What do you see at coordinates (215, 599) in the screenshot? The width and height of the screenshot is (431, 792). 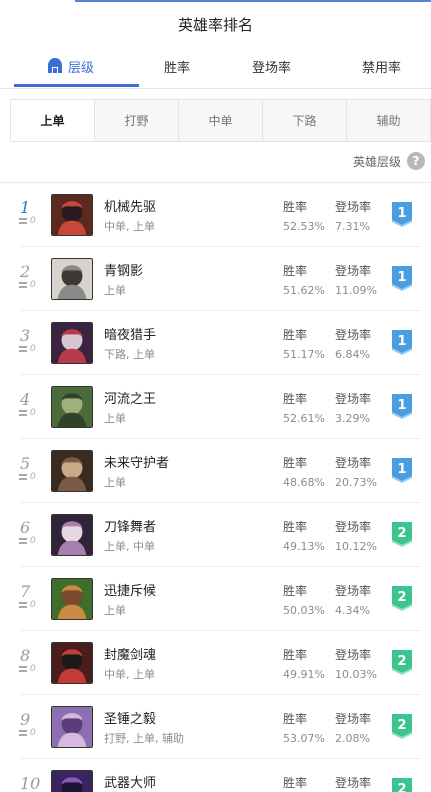 I see `hero-row: 7 0 迅捷斥候 上单 胜率 50.03% 登场率 4.34% 2` at bounding box center [215, 599].